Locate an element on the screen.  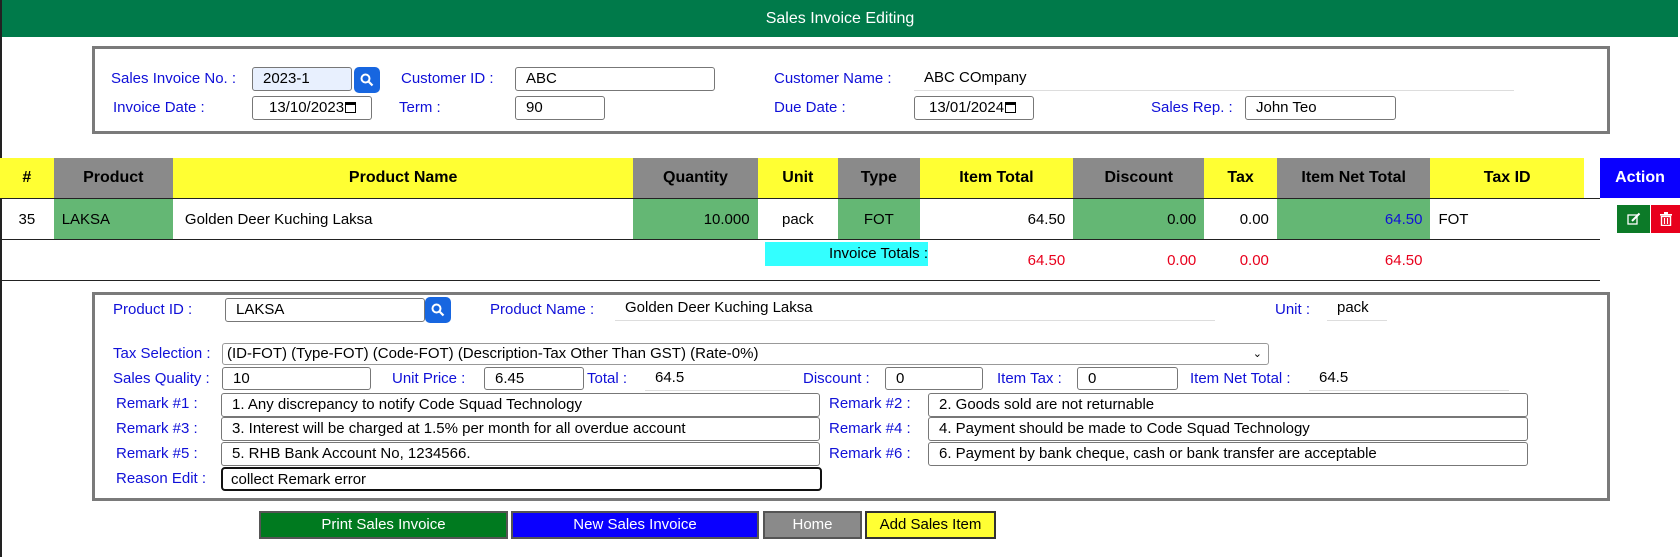
due-date-input: 13/01/2024 is located at coordinates (974, 108).